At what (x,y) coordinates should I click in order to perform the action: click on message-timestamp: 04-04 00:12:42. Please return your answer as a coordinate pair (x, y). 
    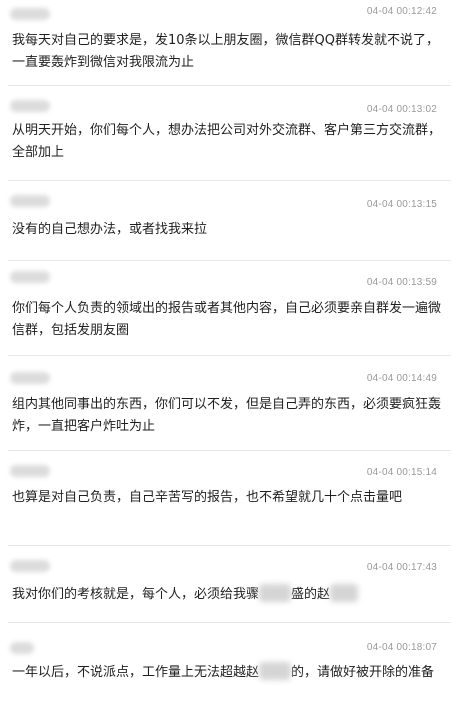
    Looking at the image, I should click on (401, 11).